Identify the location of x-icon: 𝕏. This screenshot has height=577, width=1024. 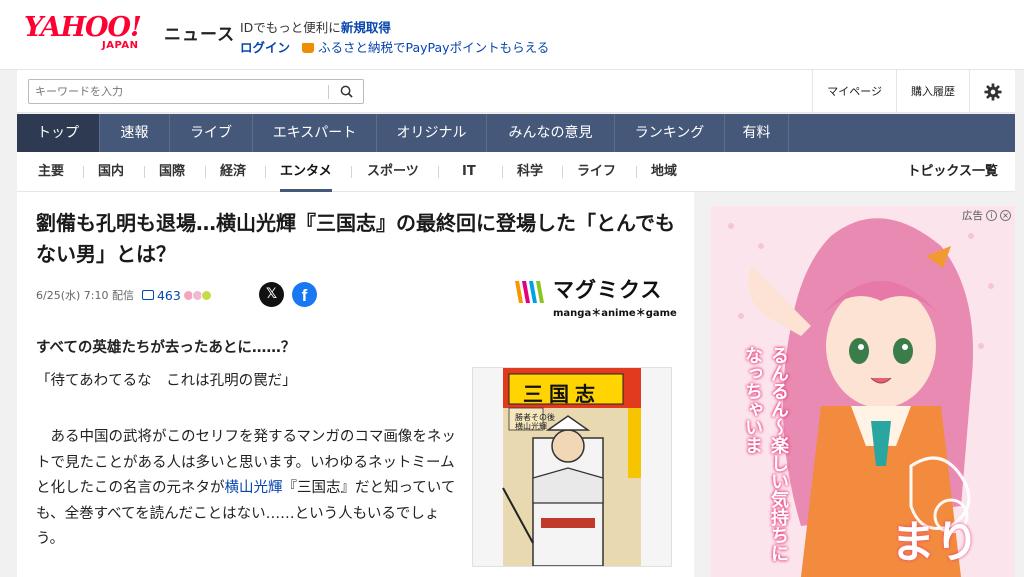
(271, 294).